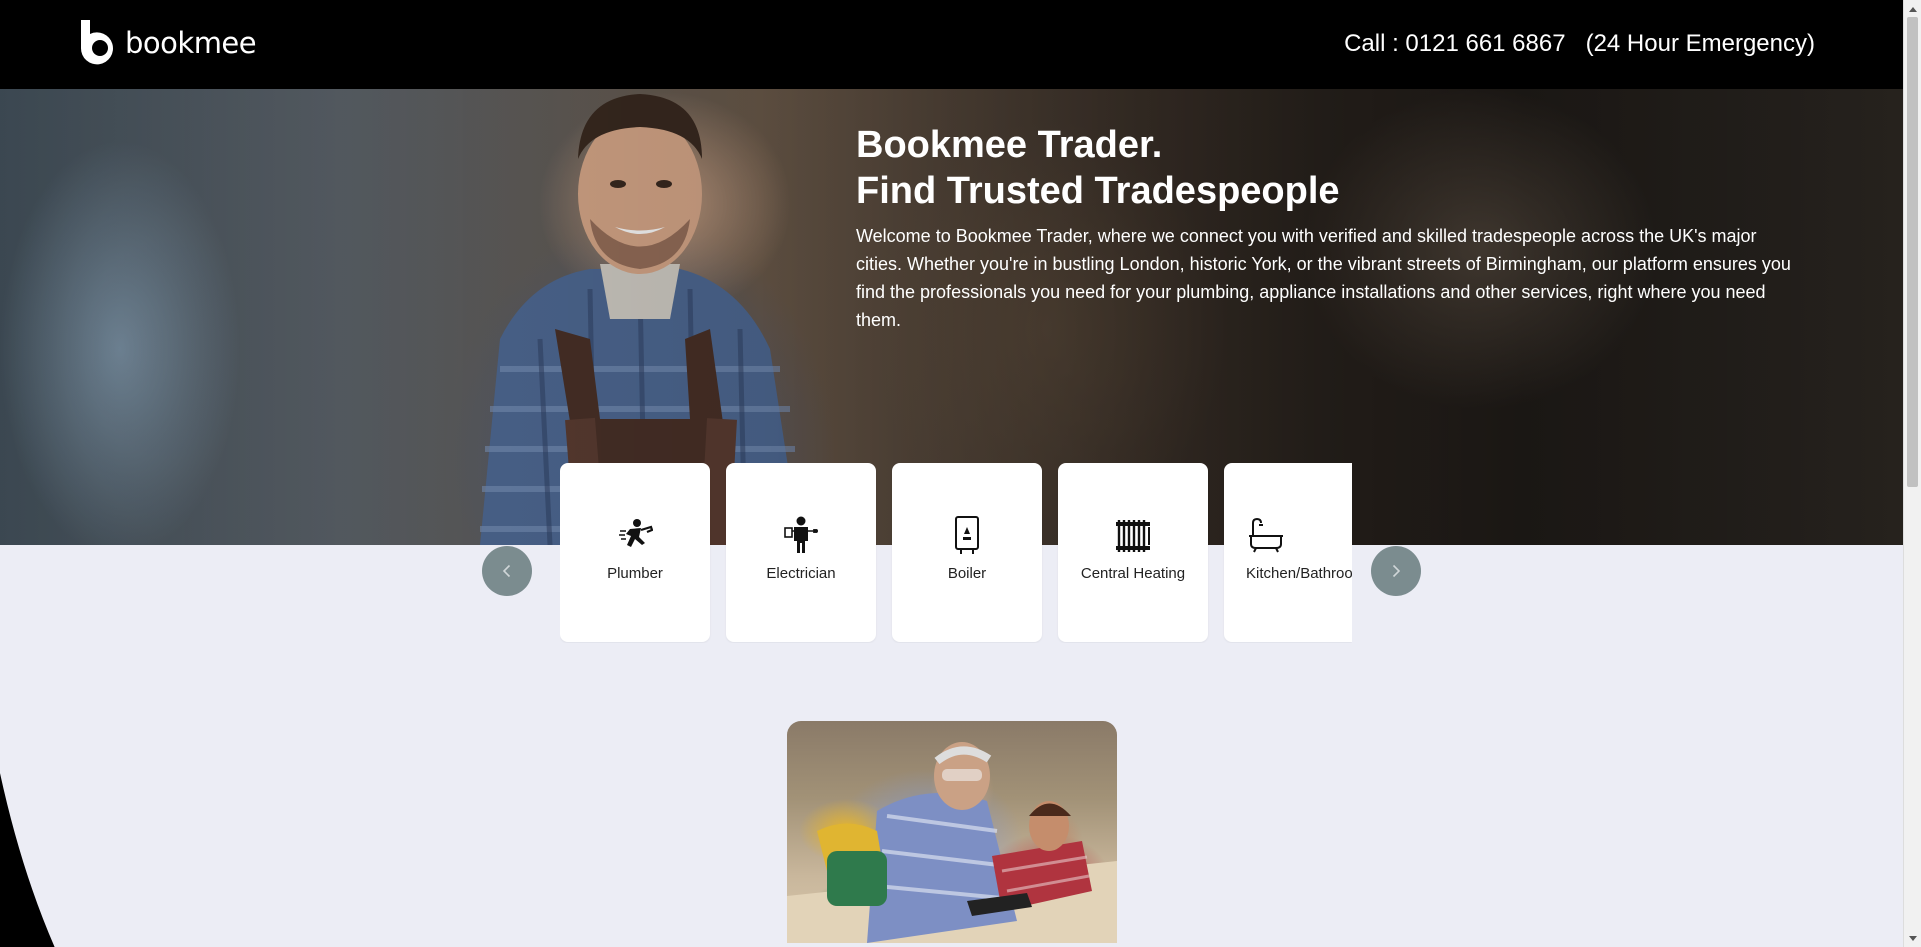  Describe the element at coordinates (1266, 535) in the screenshot. I see `bathtub-icon` at that location.